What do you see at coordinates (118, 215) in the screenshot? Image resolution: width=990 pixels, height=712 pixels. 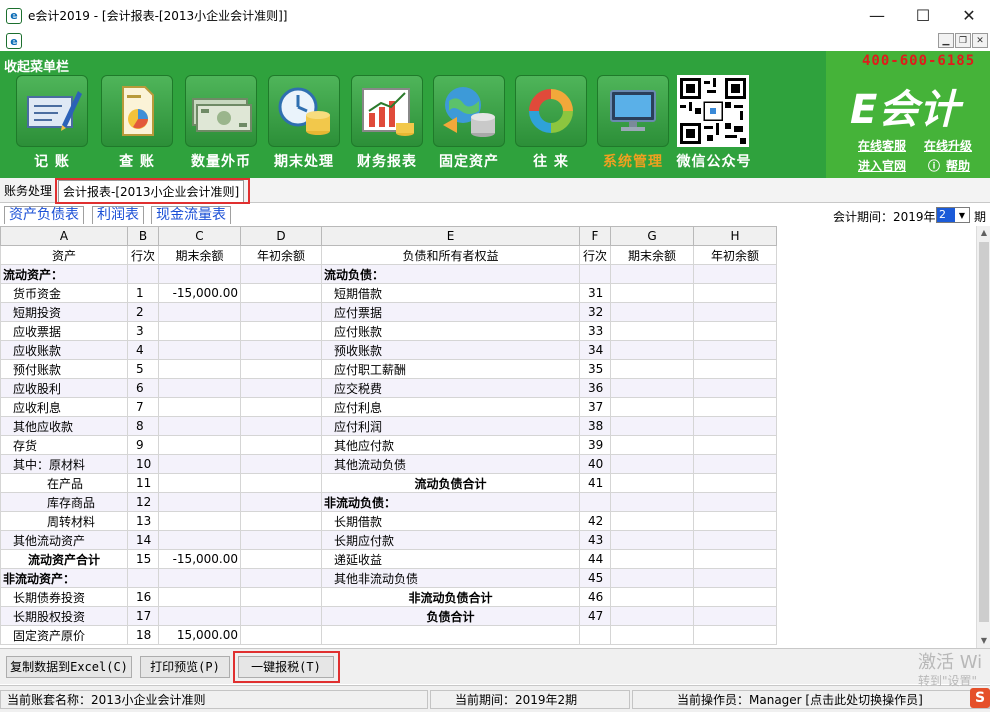 I see `tab-income-statement: 利润表` at bounding box center [118, 215].